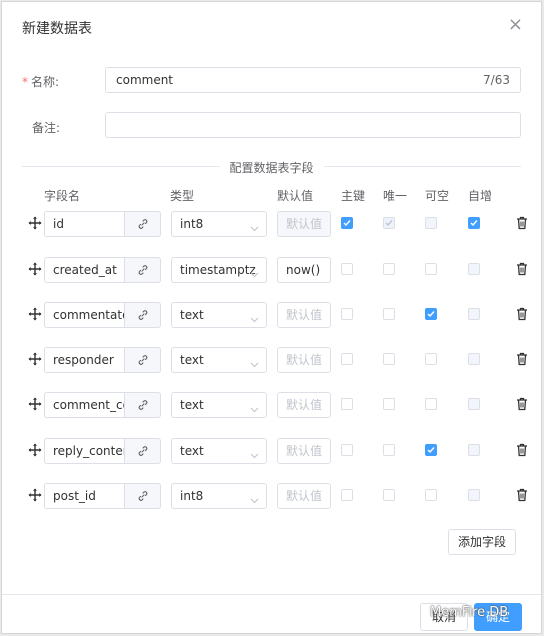 This screenshot has height=636, width=544. I want to click on field-name-input: comment_content, so click(84, 405).